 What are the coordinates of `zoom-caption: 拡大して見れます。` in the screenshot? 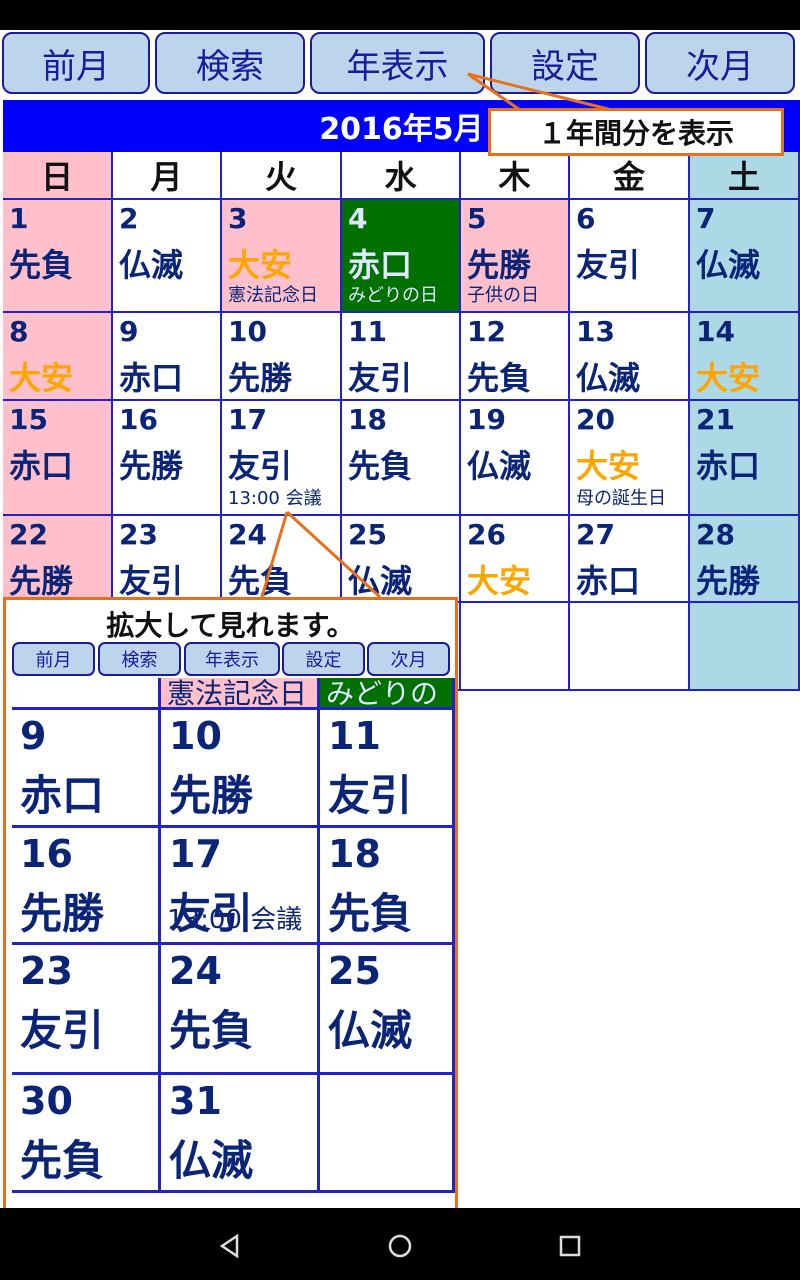 It's located at (230, 625).